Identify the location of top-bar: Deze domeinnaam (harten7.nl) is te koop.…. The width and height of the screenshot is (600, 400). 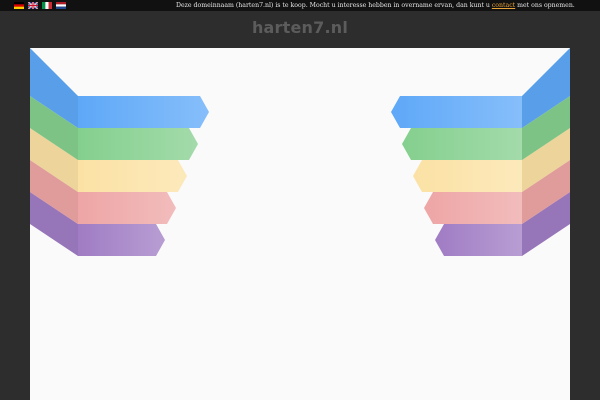
(300, 5).